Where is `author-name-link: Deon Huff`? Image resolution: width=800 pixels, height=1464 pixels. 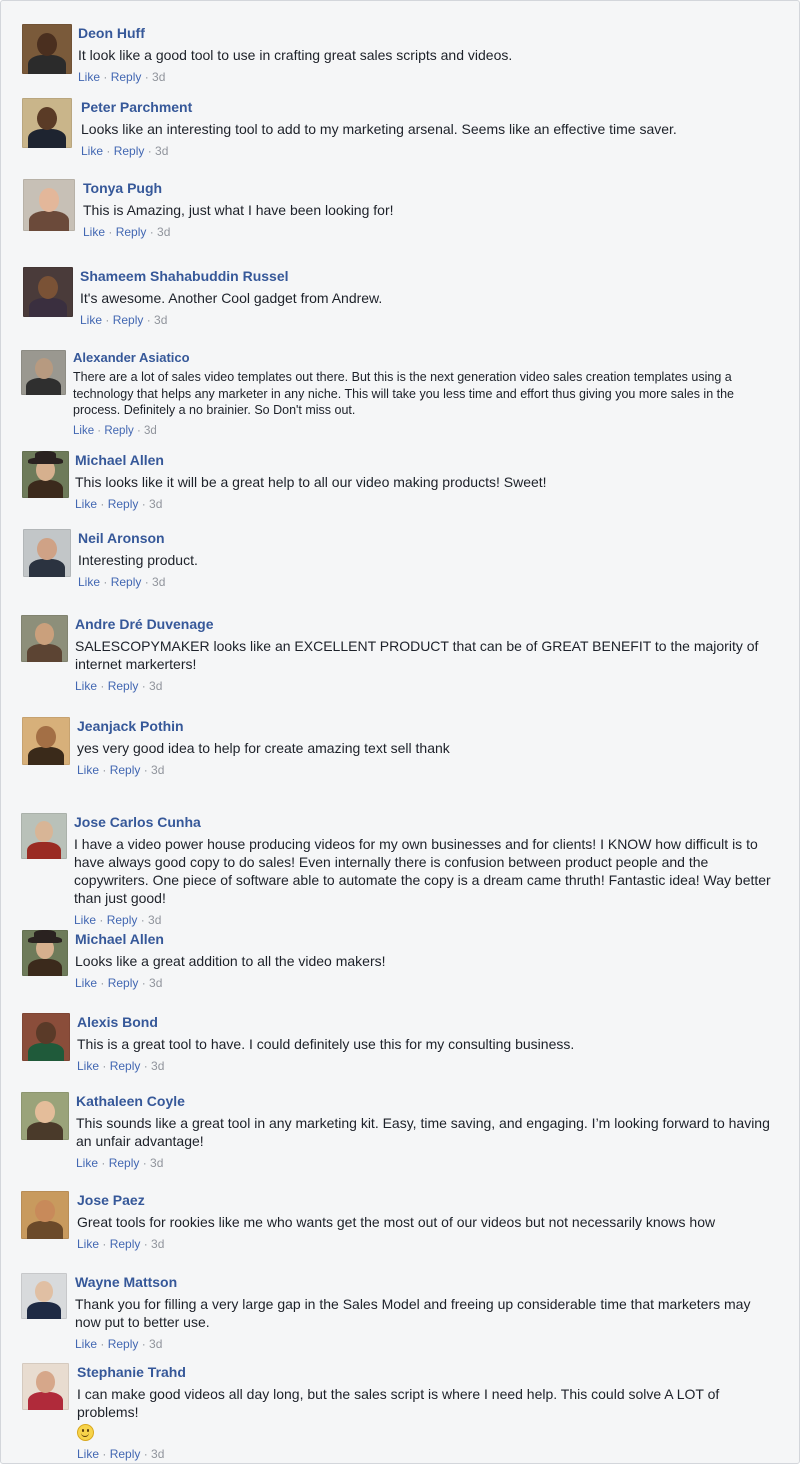
author-name-link: Deon Huff is located at coordinates (428, 33).